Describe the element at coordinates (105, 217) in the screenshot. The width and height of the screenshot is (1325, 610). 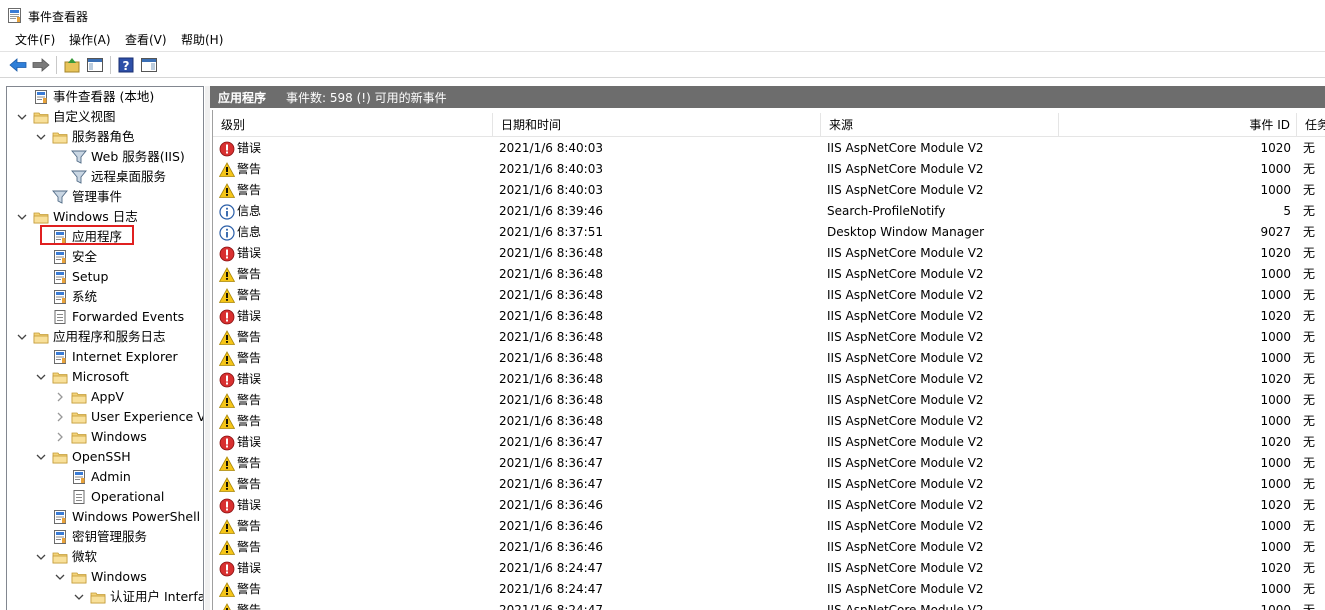
I see `tree-item: Windows 日志` at that location.